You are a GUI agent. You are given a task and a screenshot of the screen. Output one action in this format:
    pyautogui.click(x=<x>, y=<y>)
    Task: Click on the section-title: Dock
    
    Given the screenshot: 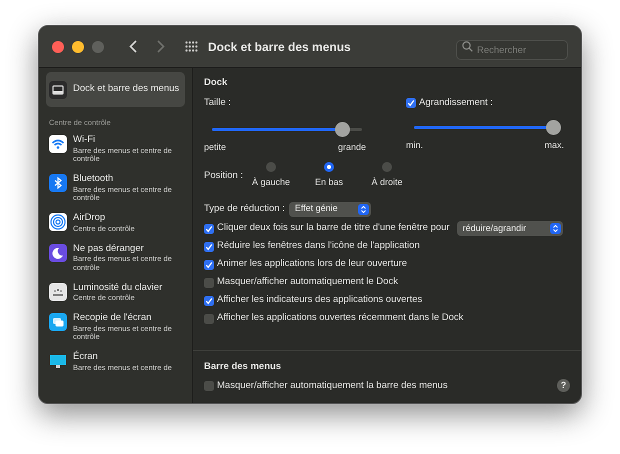 What is the action you would take?
    pyautogui.click(x=216, y=83)
    